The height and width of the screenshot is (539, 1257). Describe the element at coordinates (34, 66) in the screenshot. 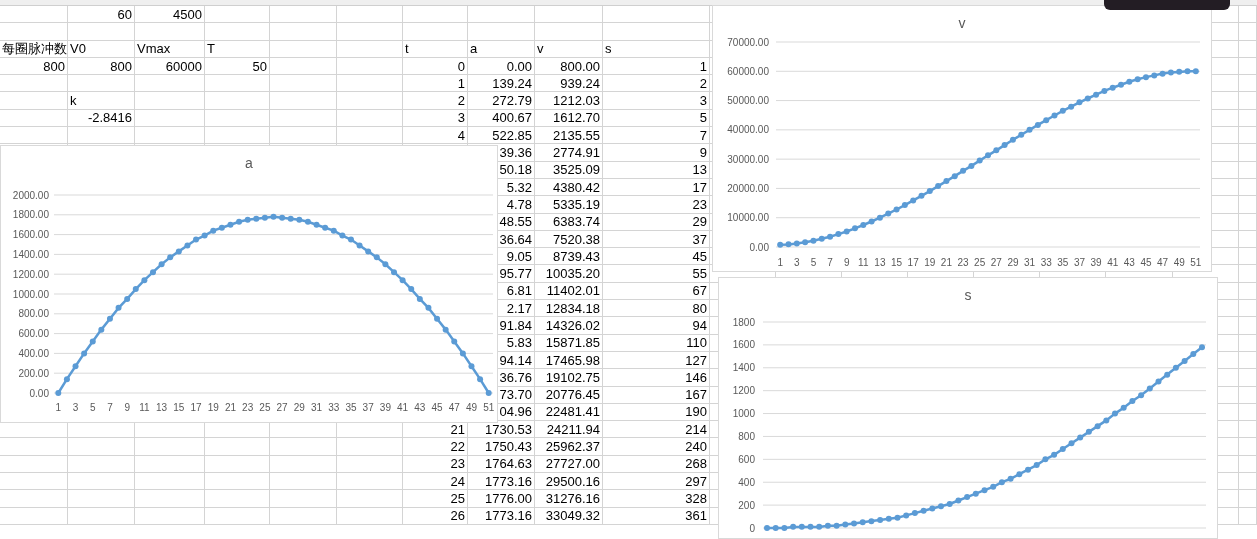

I see `table-cell: 800` at that location.